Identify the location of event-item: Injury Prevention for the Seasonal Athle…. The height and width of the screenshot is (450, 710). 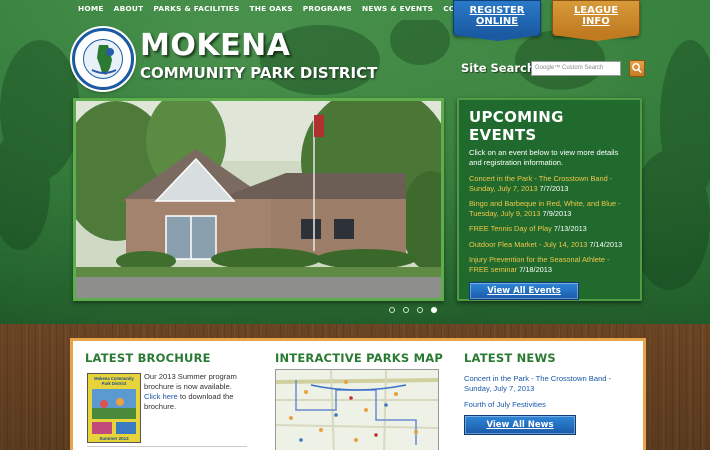
(549, 264).